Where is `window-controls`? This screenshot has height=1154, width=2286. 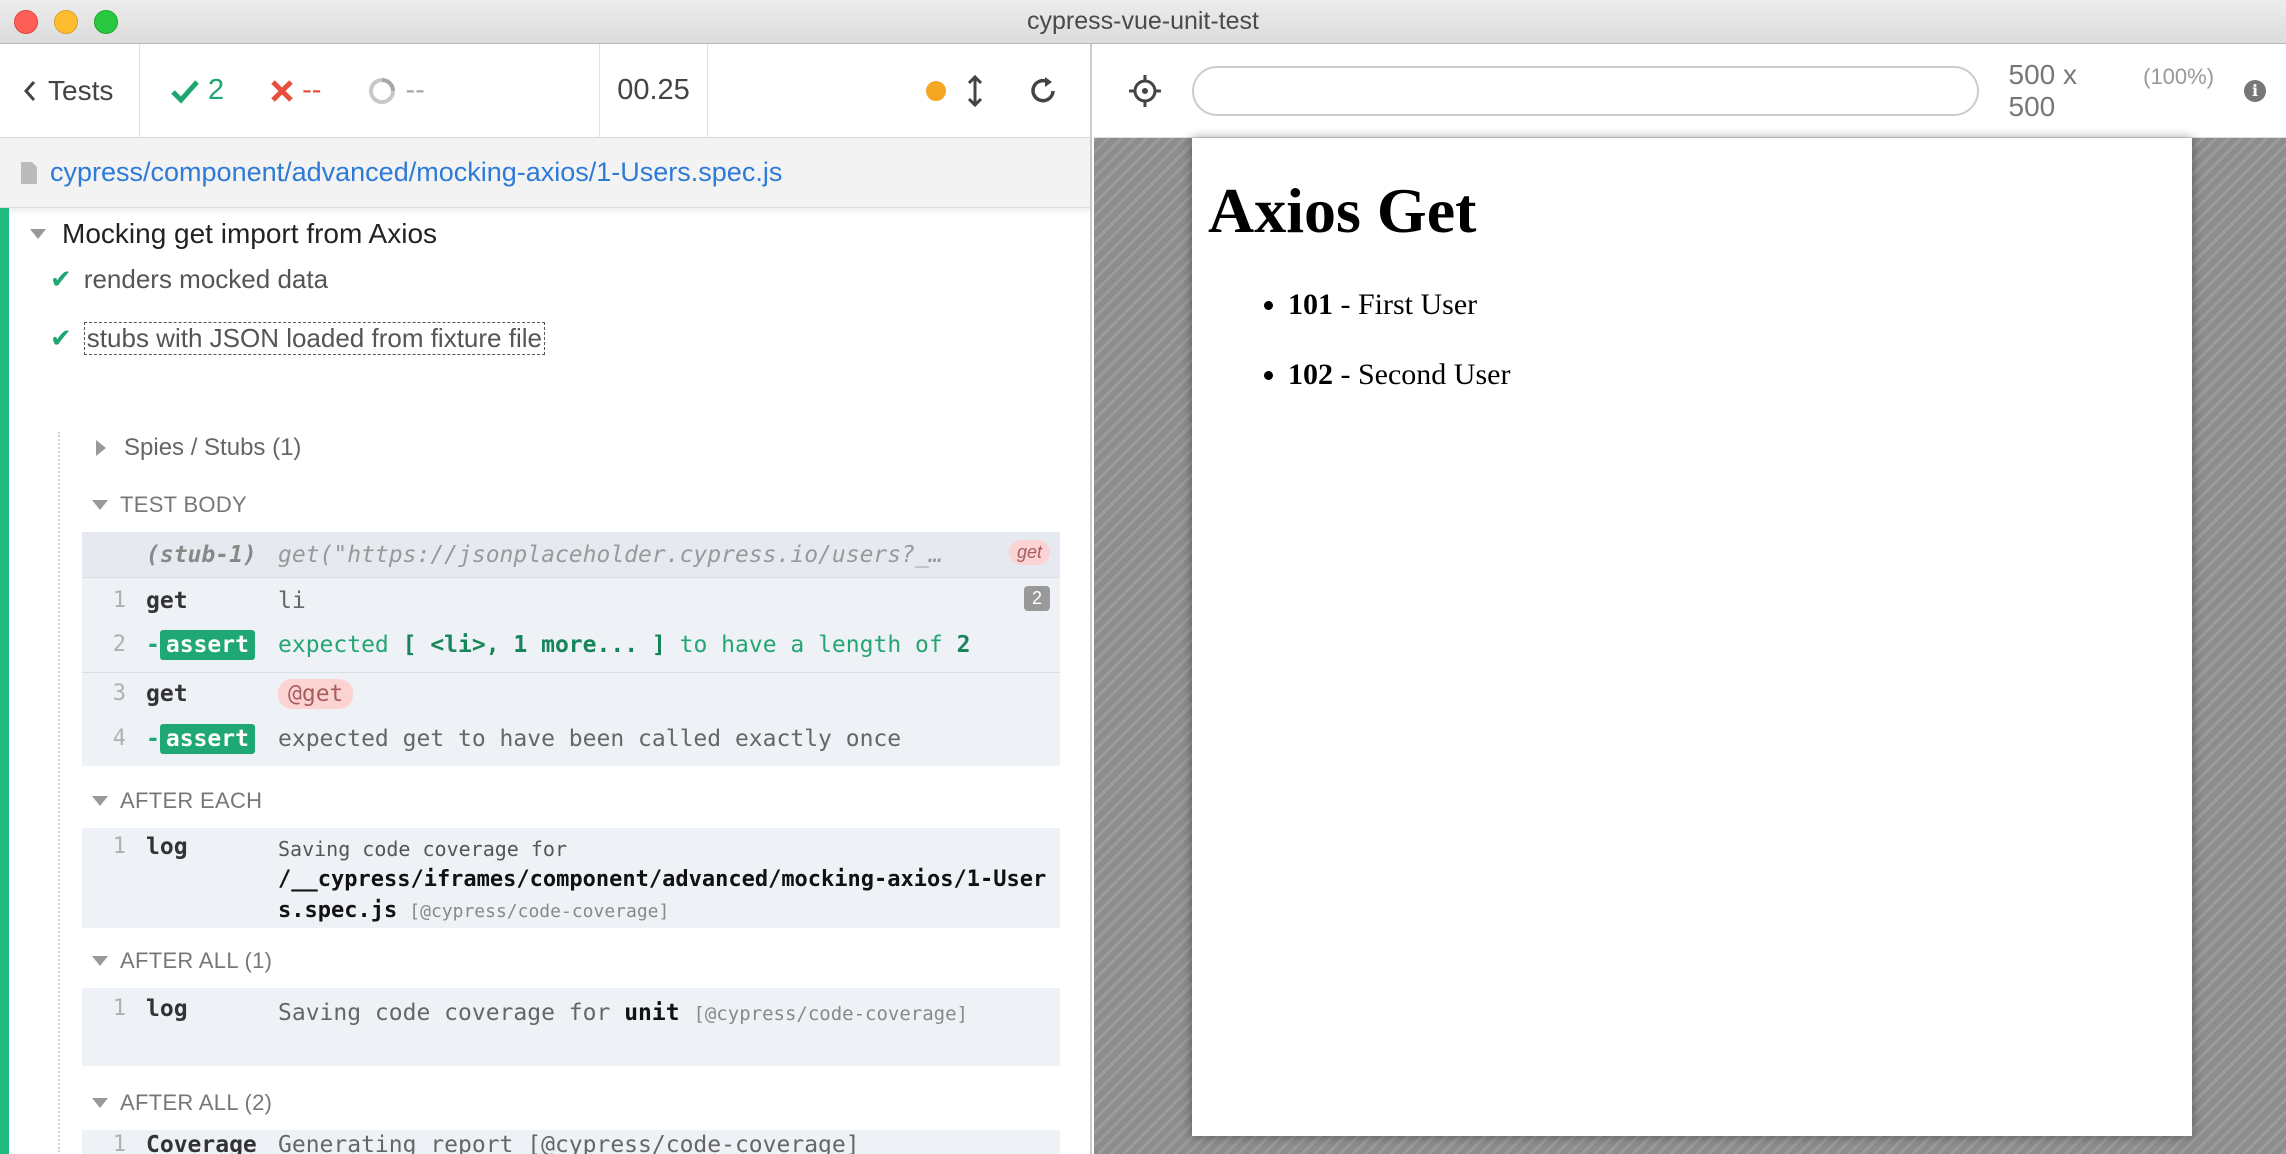
window-controls is located at coordinates (66, 22).